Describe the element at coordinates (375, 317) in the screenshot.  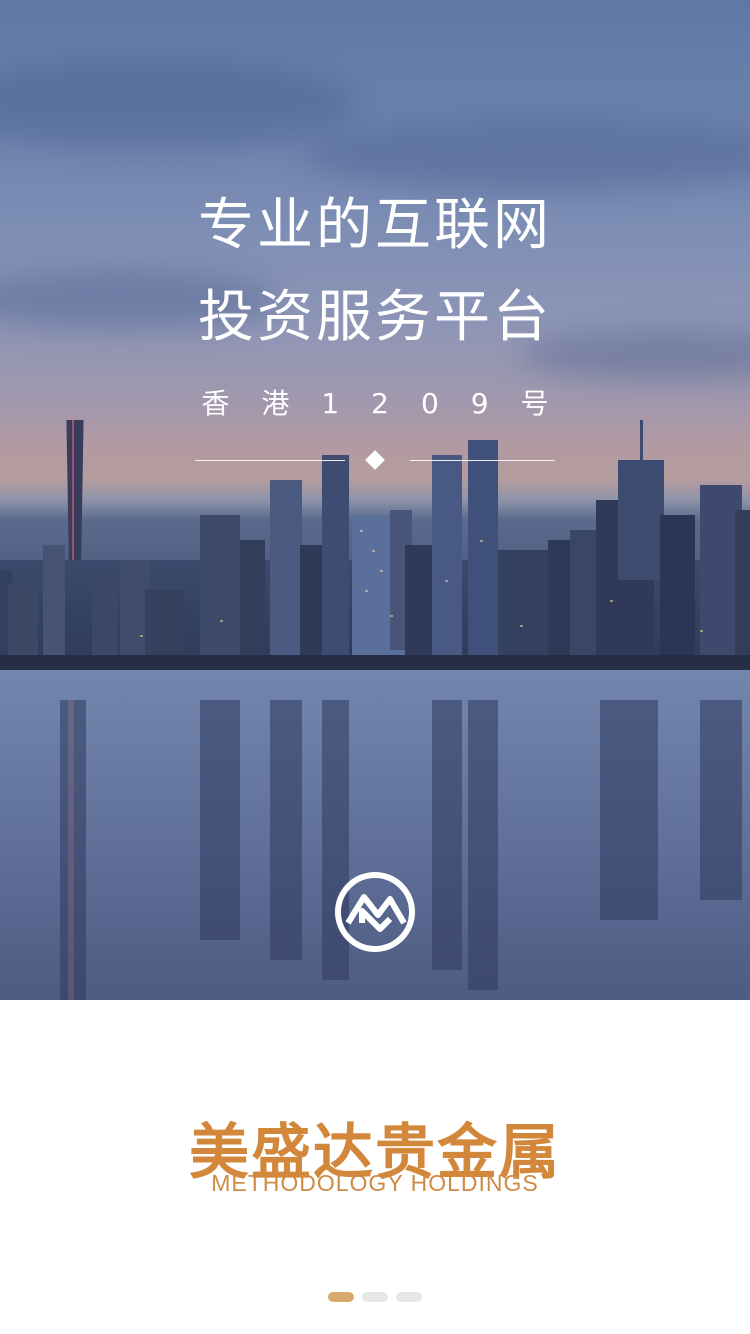
I see `headline-line-2: 投资服务平台` at that location.